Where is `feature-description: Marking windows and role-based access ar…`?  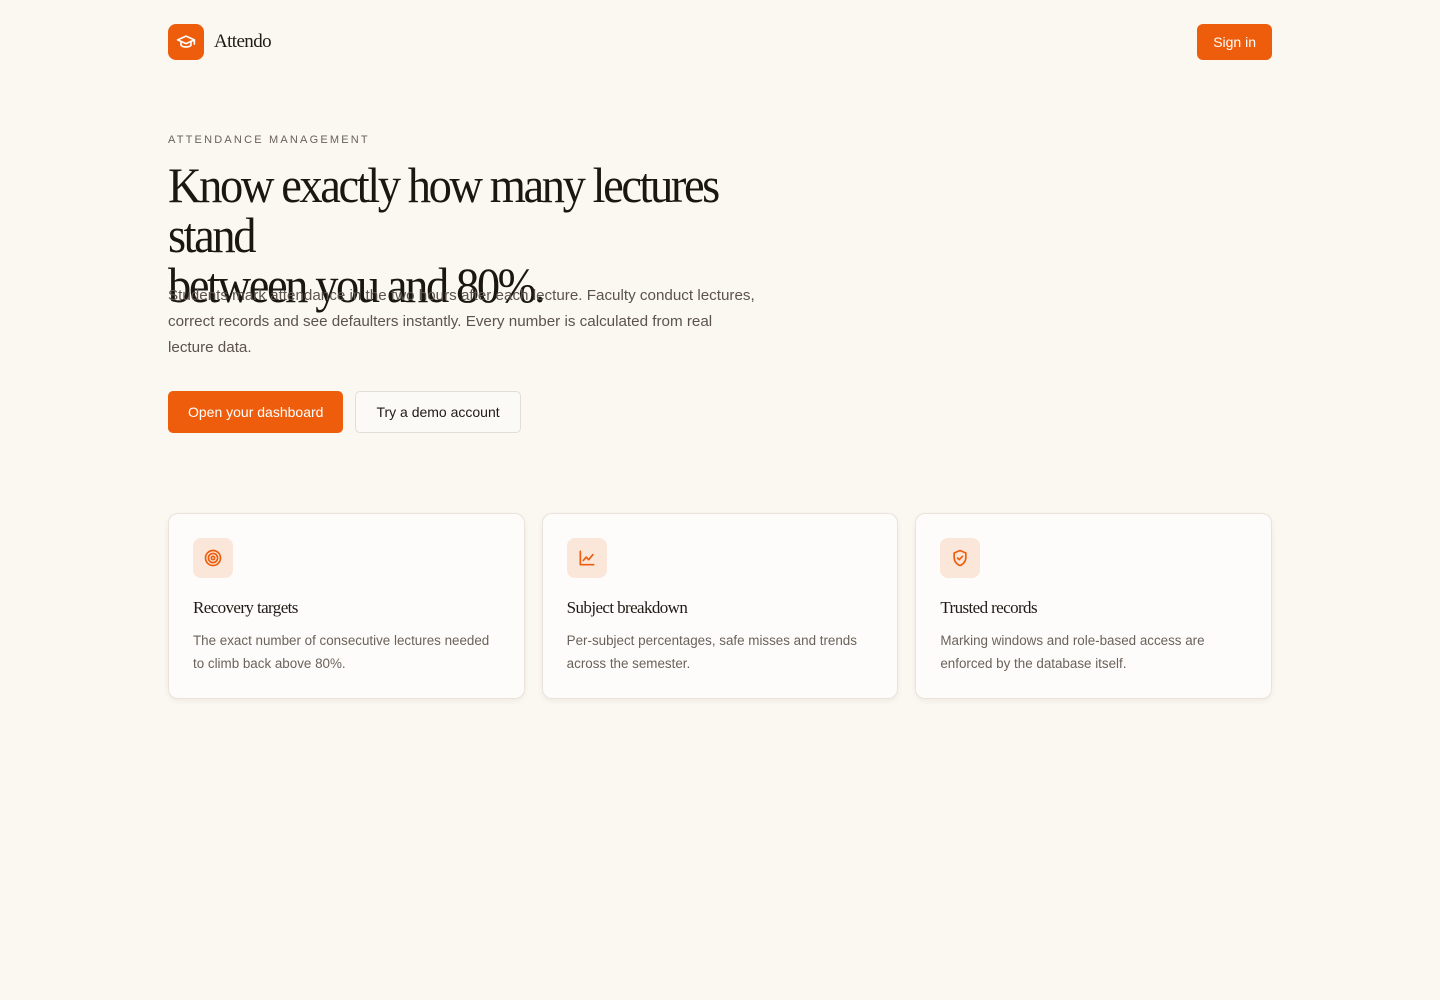 feature-description: Marking windows and role-based access ar… is located at coordinates (1072, 652).